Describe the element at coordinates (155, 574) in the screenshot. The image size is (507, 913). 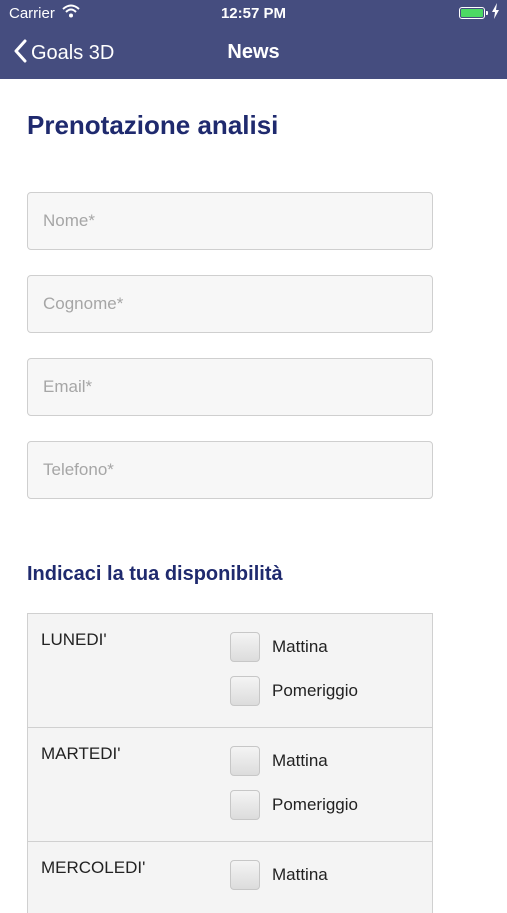
I see `availability-title: Indicaci la tua disponibilità` at that location.